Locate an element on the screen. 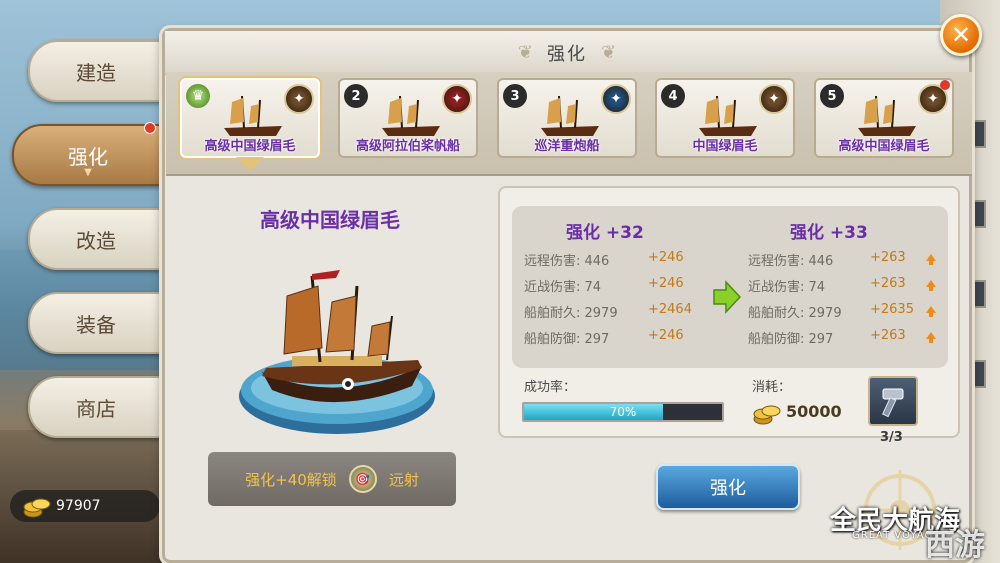 The height and width of the screenshot is (563, 1000). enhance-button: 强化 is located at coordinates (728, 487).